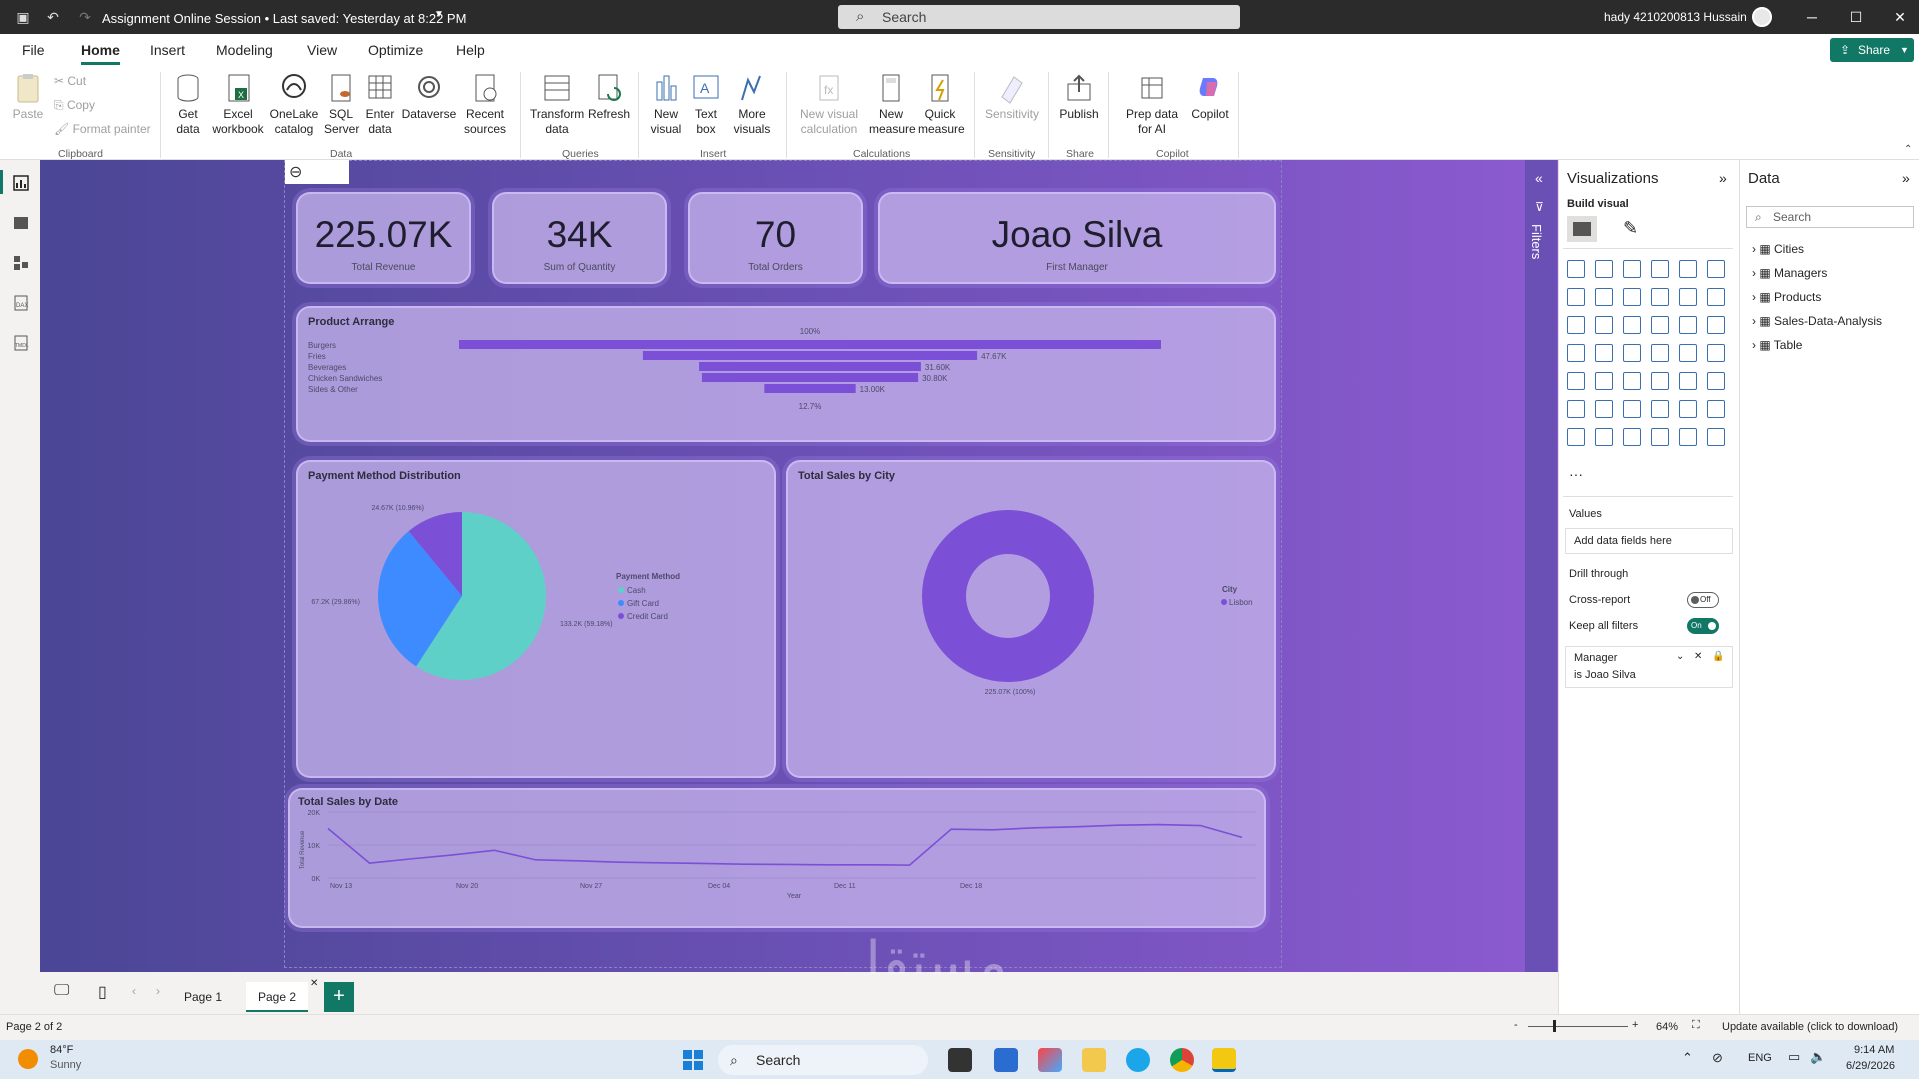 Image resolution: width=1919 pixels, height=1079 pixels. Describe the element at coordinates (1649, 541) in the screenshot. I see `values-drop-zone: Add data fields here` at that location.